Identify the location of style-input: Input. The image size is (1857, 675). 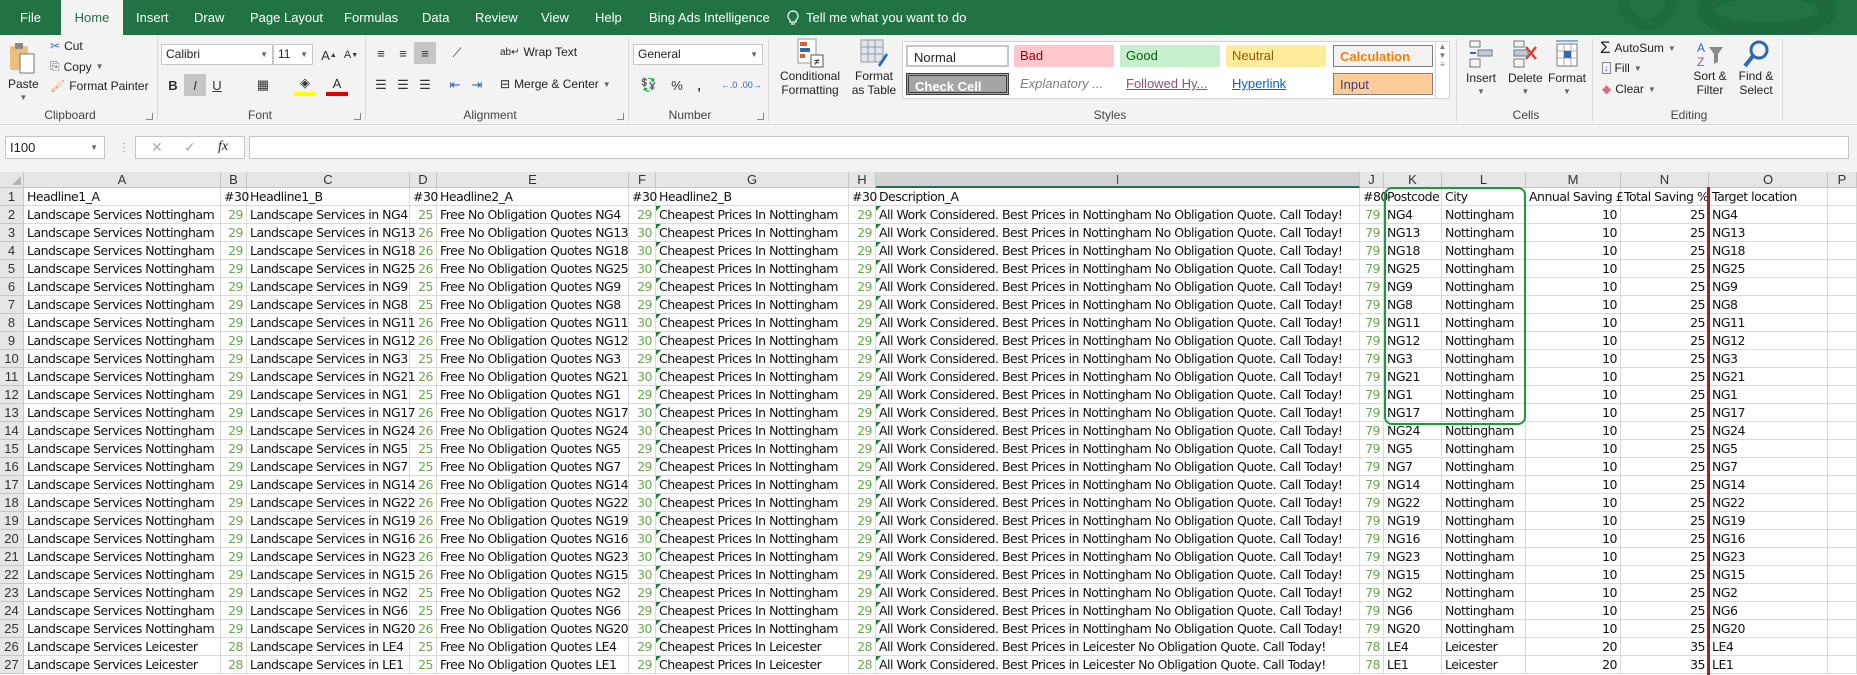
(1383, 84).